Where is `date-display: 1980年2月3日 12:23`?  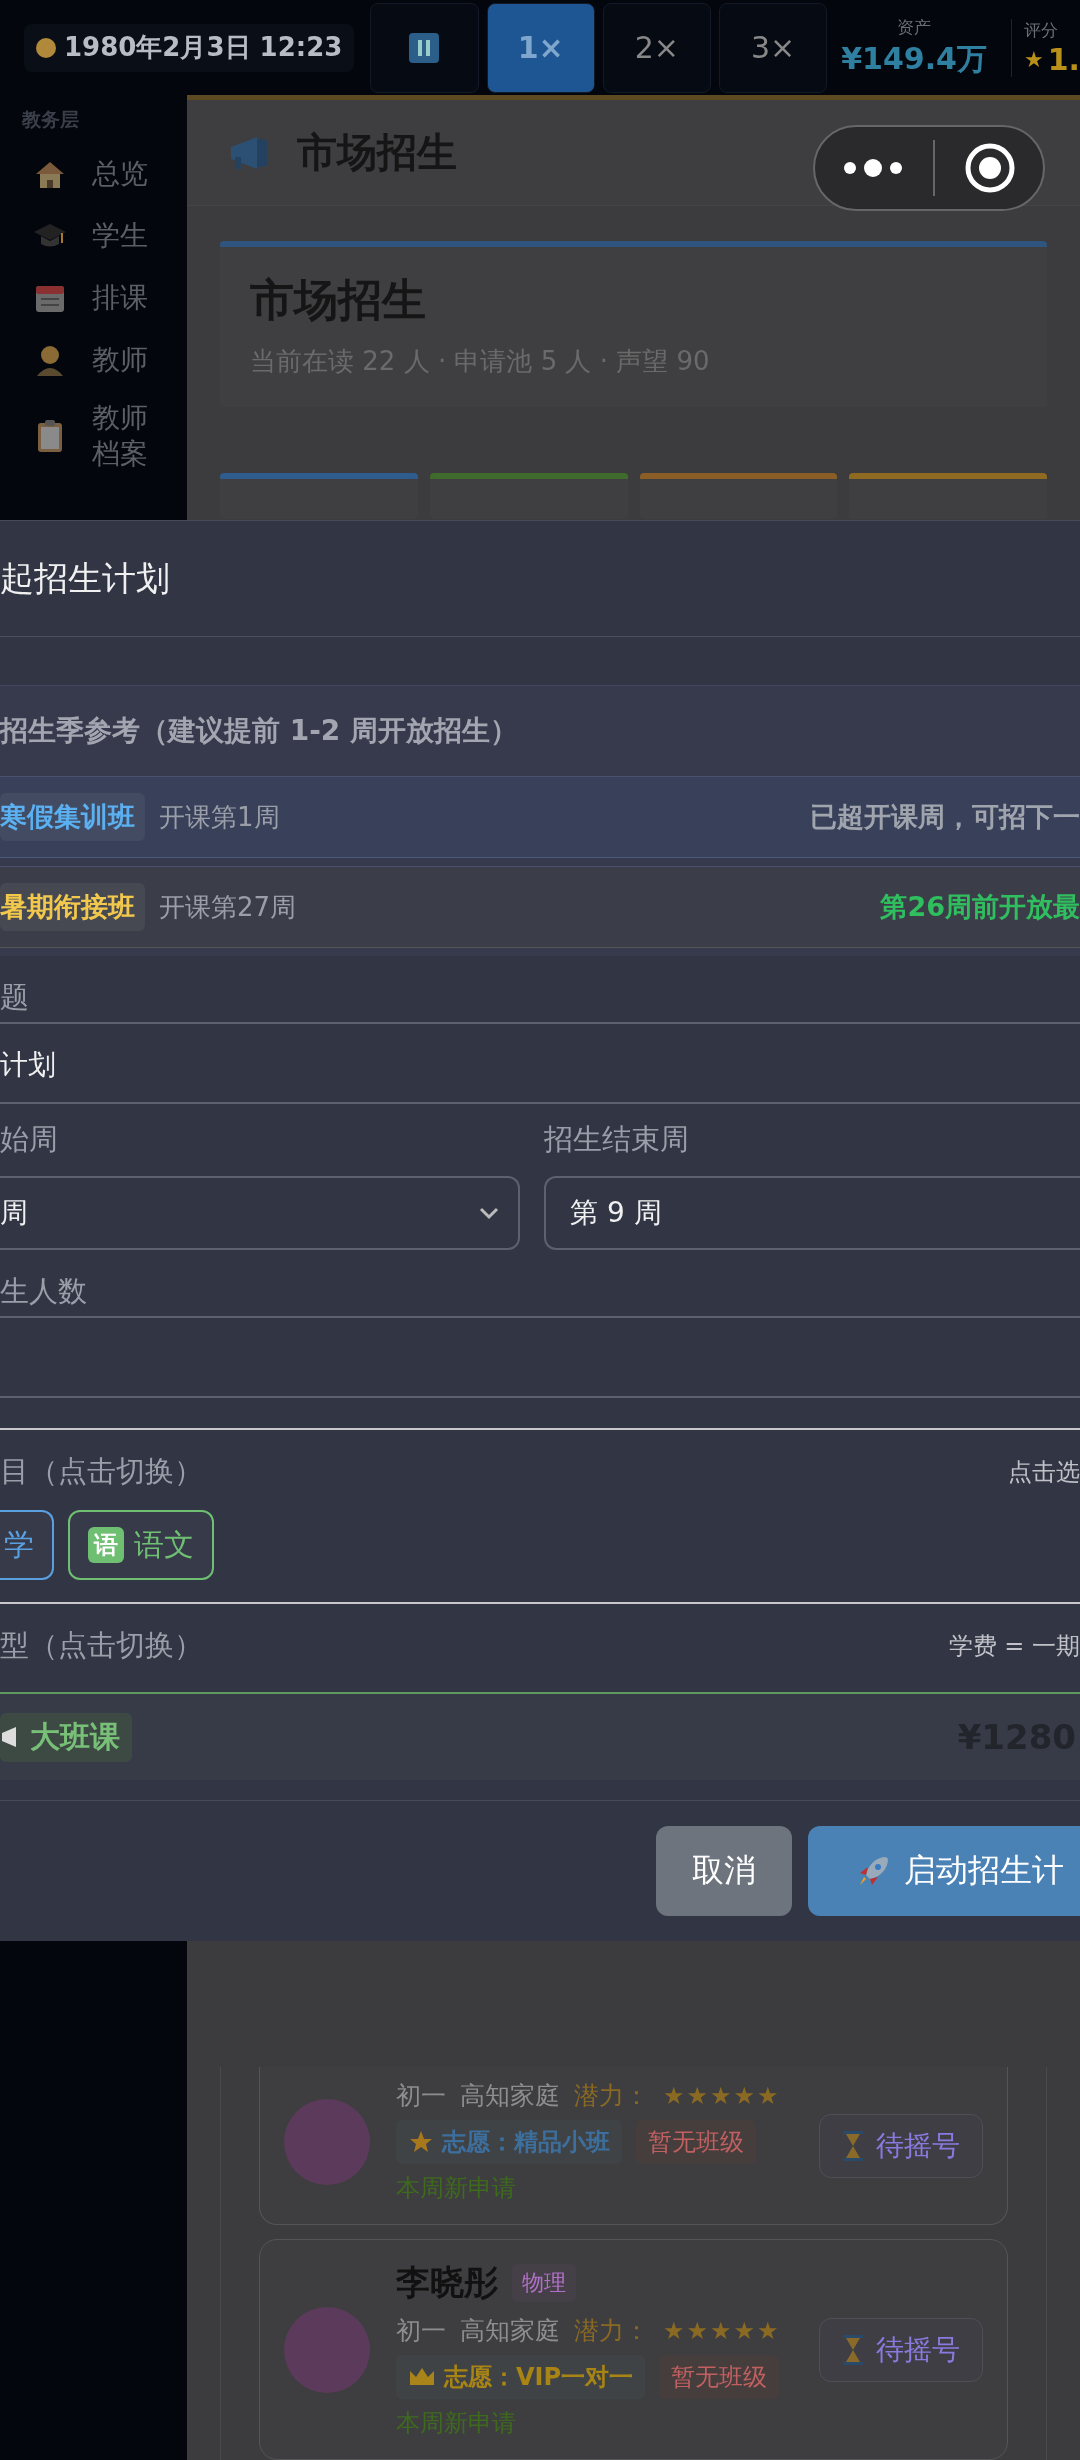 date-display: 1980年2月3日 12:23 is located at coordinates (189, 47).